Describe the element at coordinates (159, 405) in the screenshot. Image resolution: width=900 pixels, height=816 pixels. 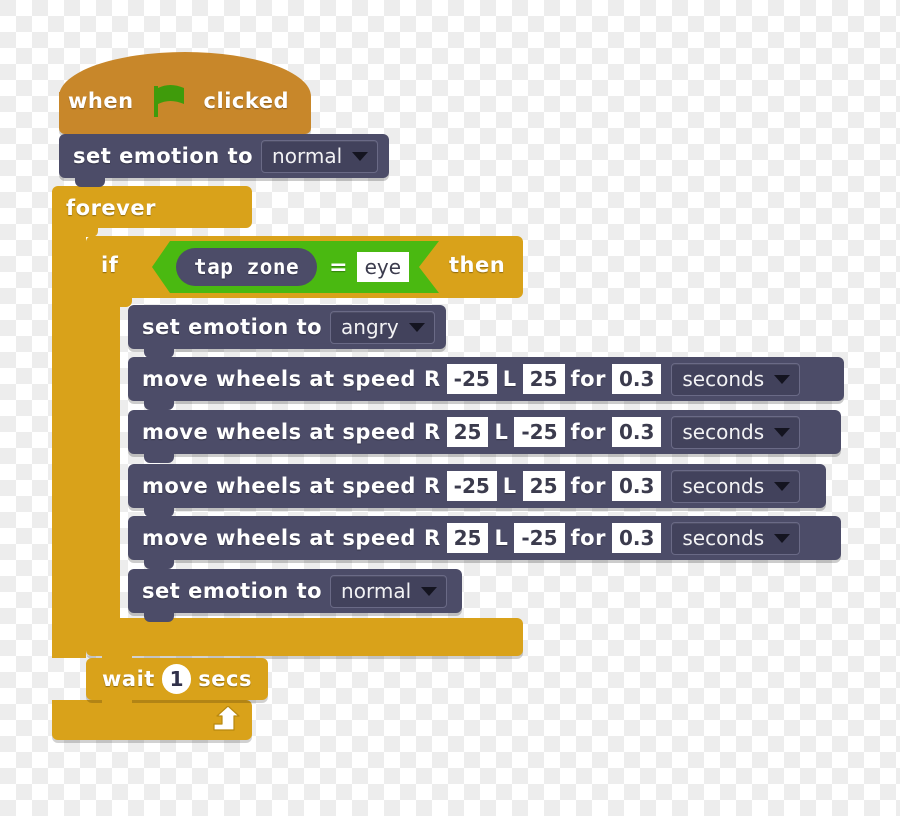
I see `move-1-bump` at that location.